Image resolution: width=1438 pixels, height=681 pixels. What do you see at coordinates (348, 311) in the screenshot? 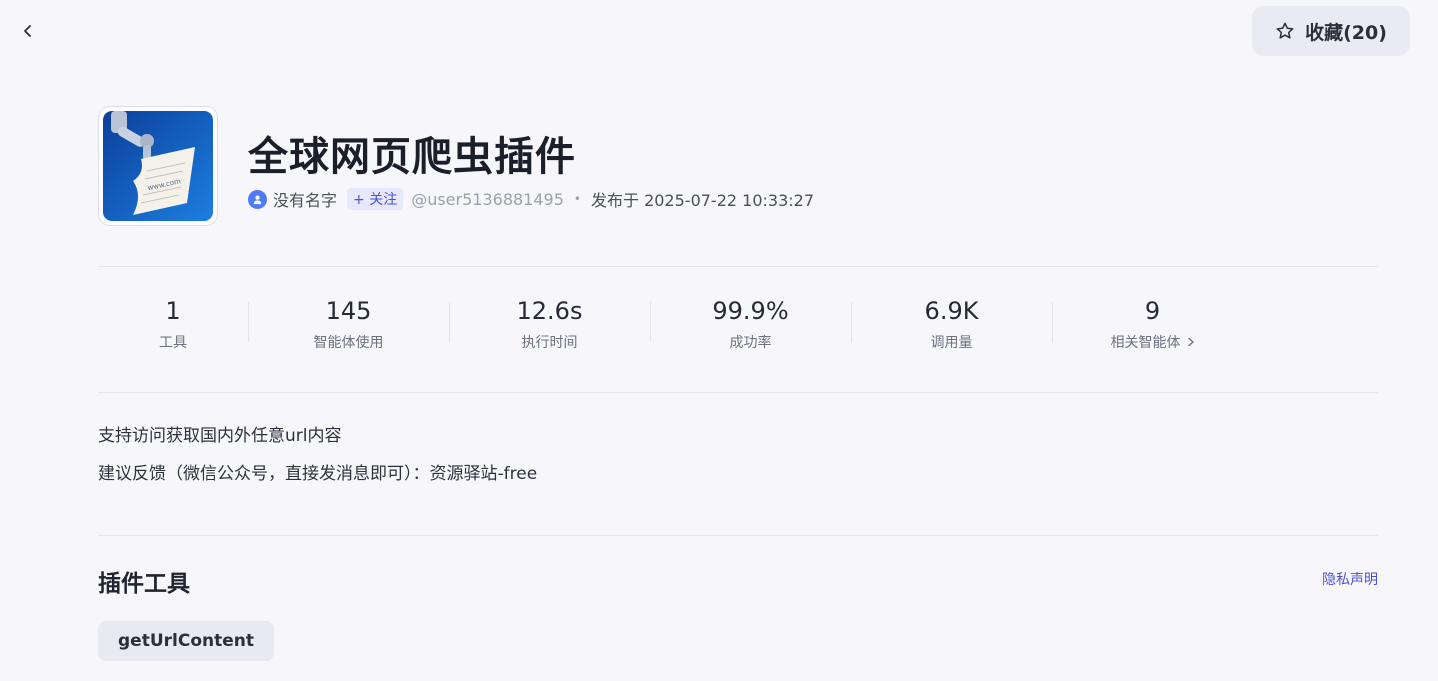
I see `stat-value: 145` at bounding box center [348, 311].